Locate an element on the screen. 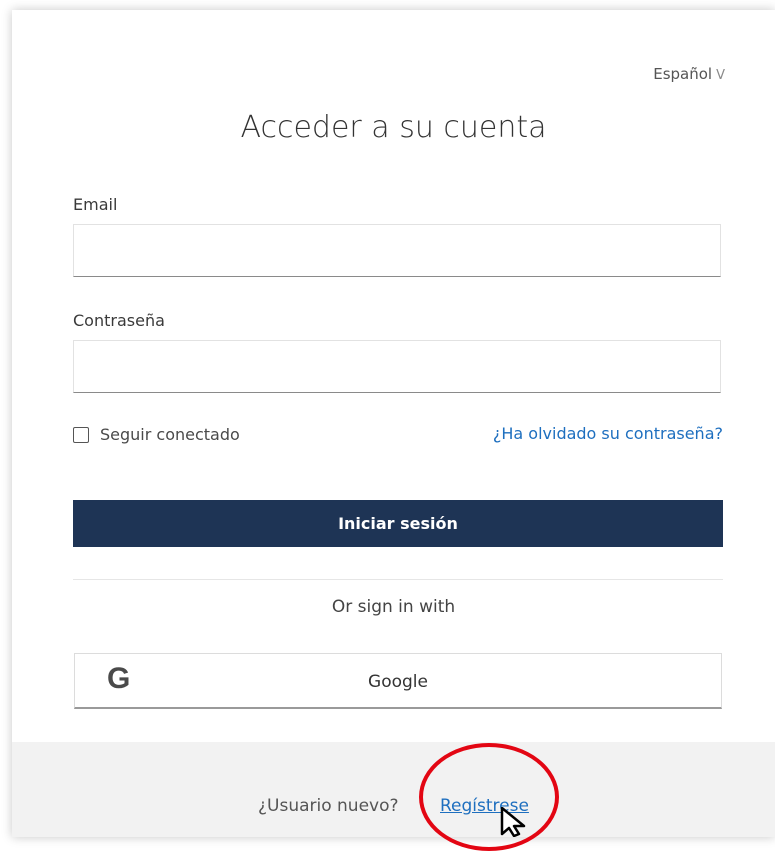 The width and height of the screenshot is (775, 851). google-signin-button: G Google is located at coordinates (398, 681).